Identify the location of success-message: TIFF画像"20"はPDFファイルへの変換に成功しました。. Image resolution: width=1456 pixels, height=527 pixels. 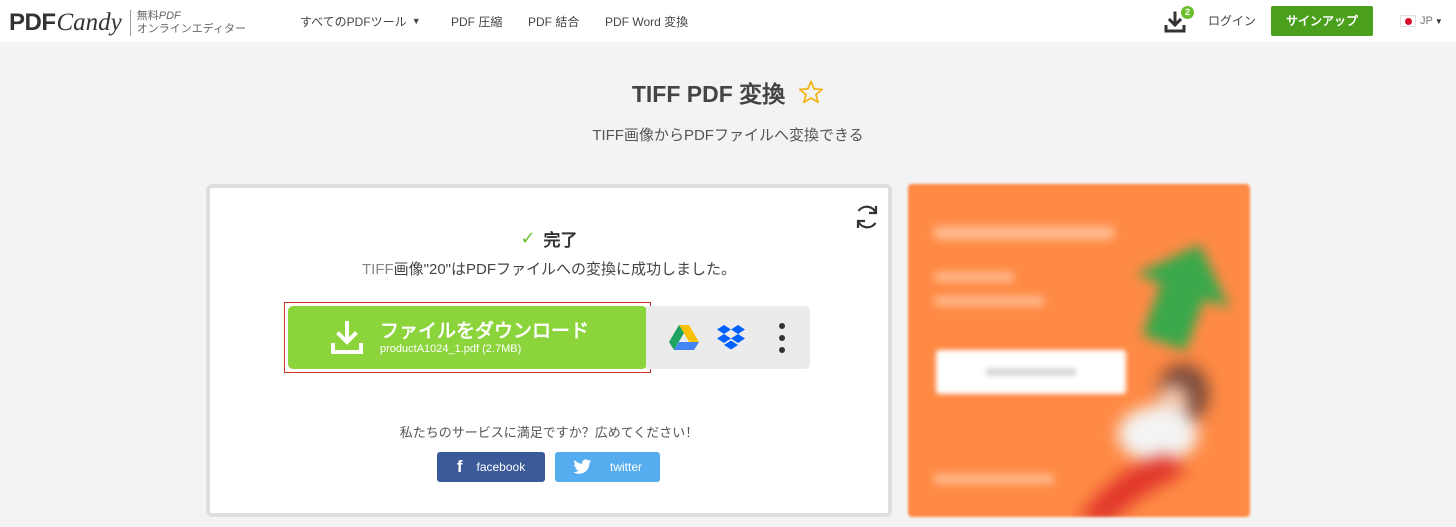
(549, 268).